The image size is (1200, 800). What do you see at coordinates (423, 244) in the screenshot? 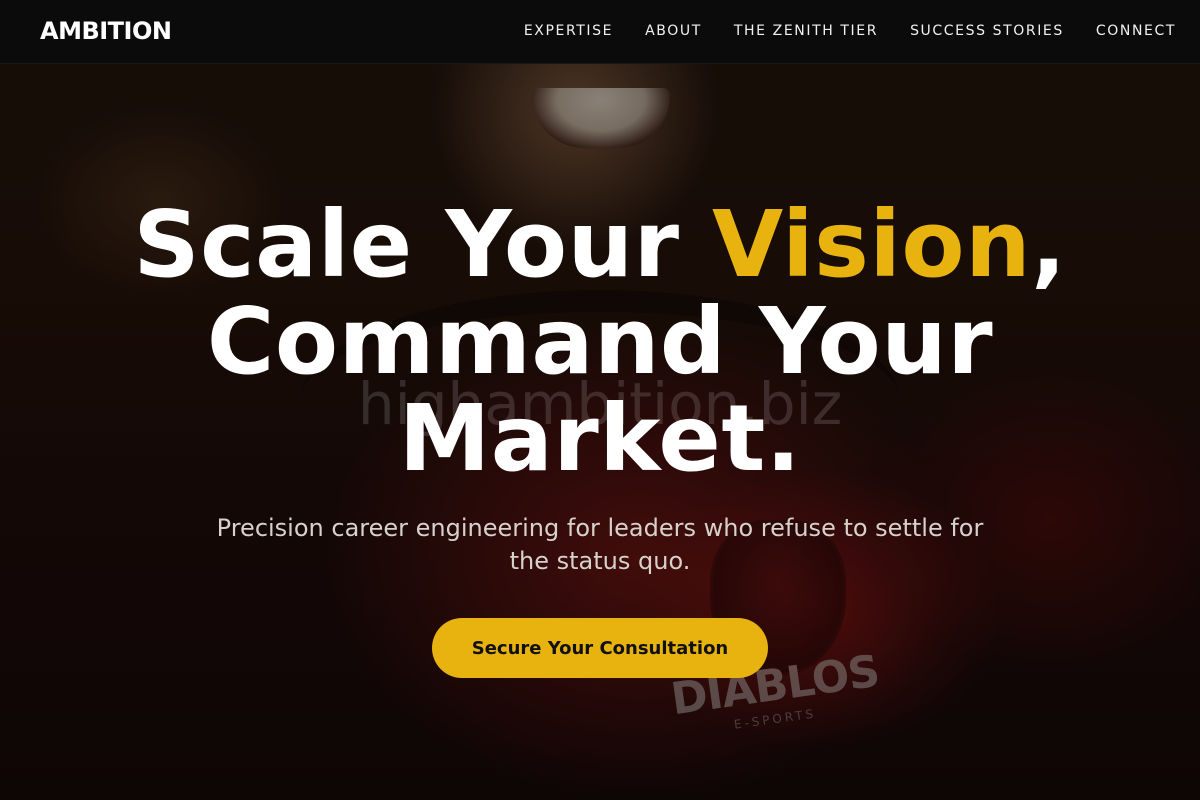
I see `hero-title-part1: Scale Your` at bounding box center [423, 244].